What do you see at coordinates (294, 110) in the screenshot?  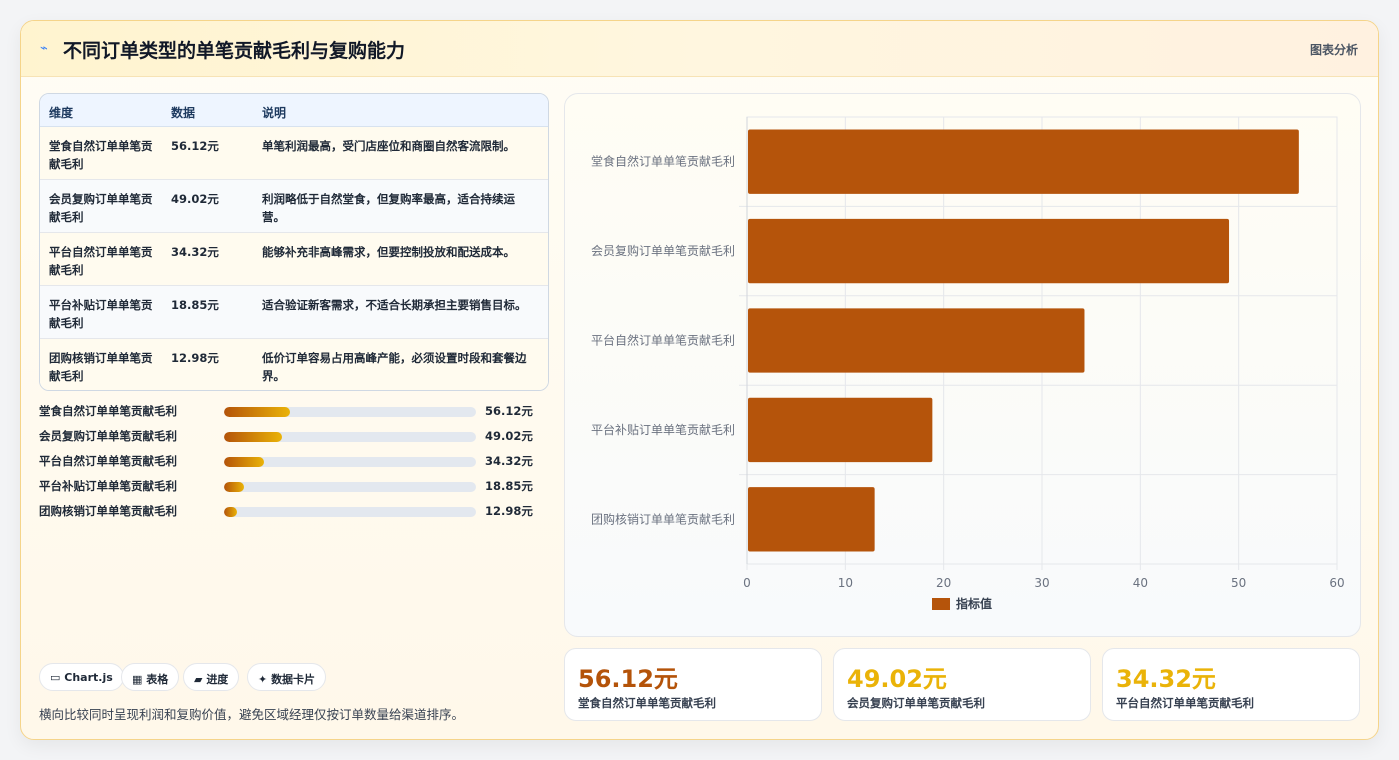 I see `table-header: 维度 数据 说明` at bounding box center [294, 110].